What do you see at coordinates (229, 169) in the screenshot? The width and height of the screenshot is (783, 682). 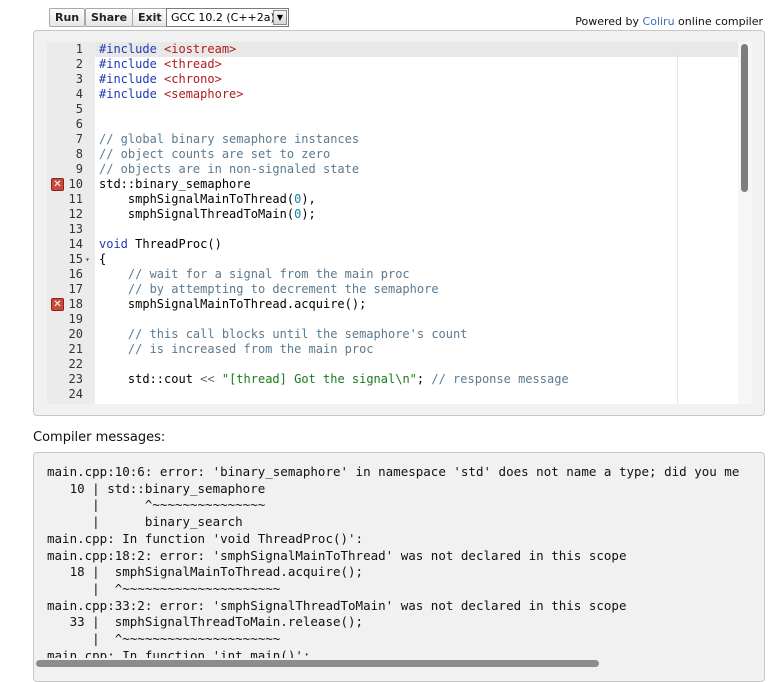 I see `code-line: // objects are in non-signaled state` at bounding box center [229, 169].